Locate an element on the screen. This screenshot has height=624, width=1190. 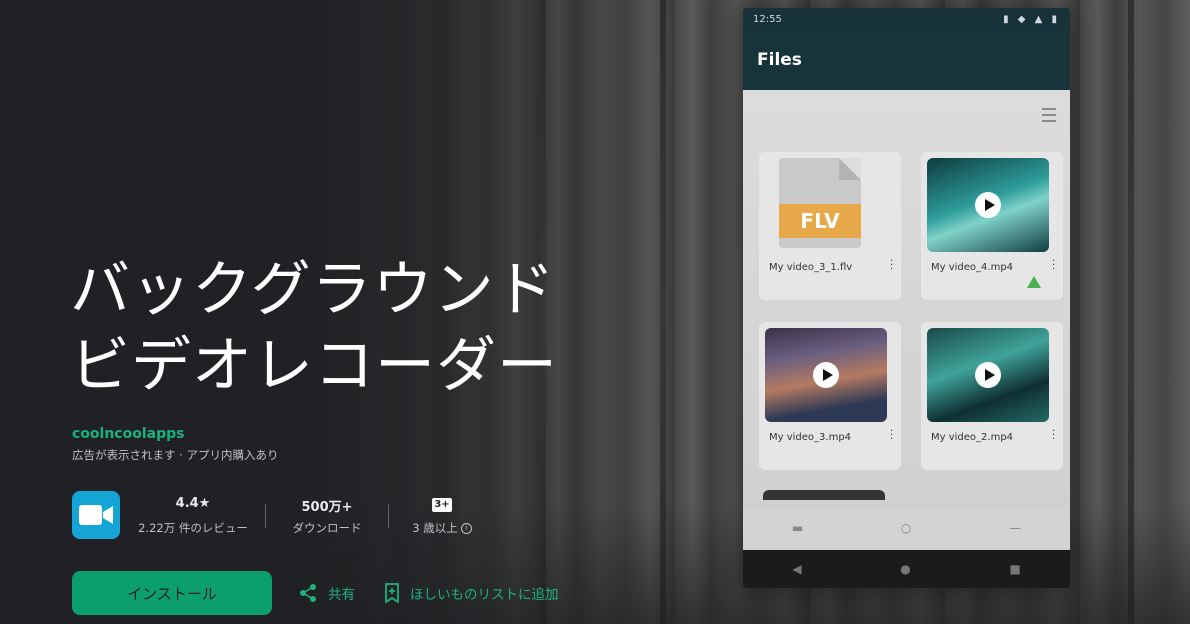
file-card: My video_2.mp4 · · · is located at coordinates (992, 396).